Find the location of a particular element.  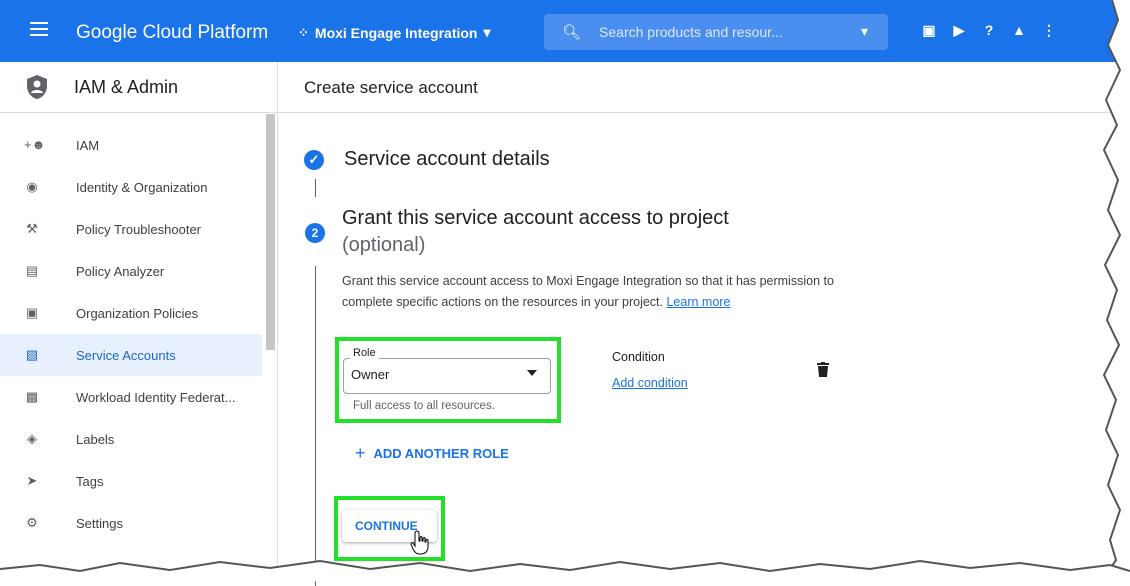

search-bar: 🔍︎ Search products and resour... ▾ is located at coordinates (716, 32).